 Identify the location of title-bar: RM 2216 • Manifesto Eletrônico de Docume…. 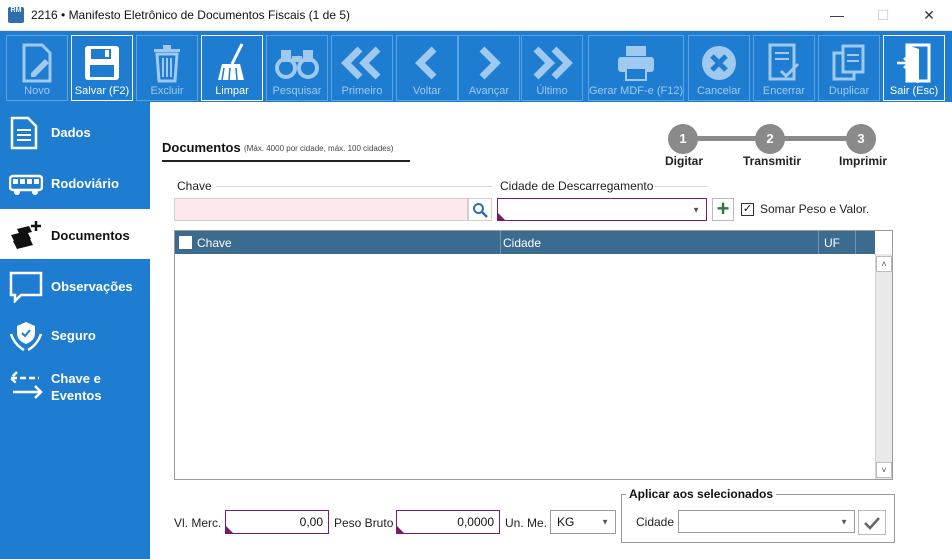
(476, 15).